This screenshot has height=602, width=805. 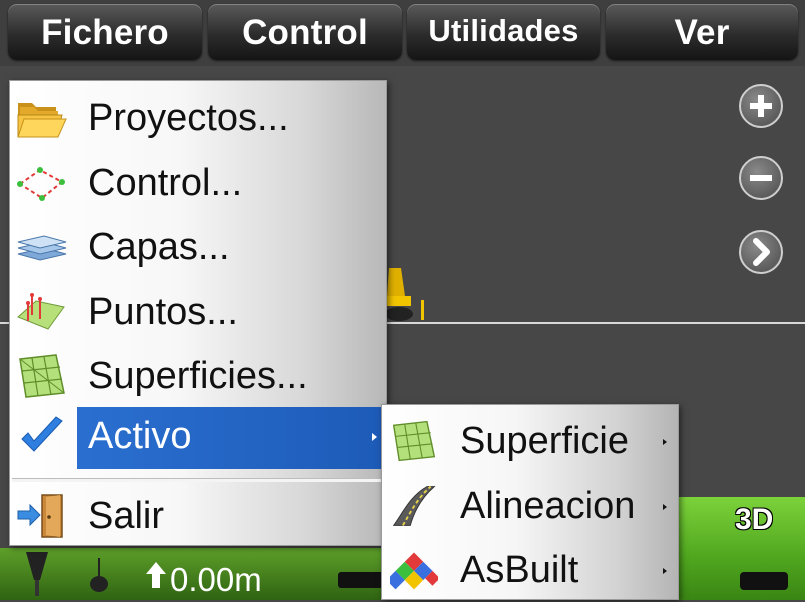 I want to click on up-arrow-icon, so click(x=156, y=575).